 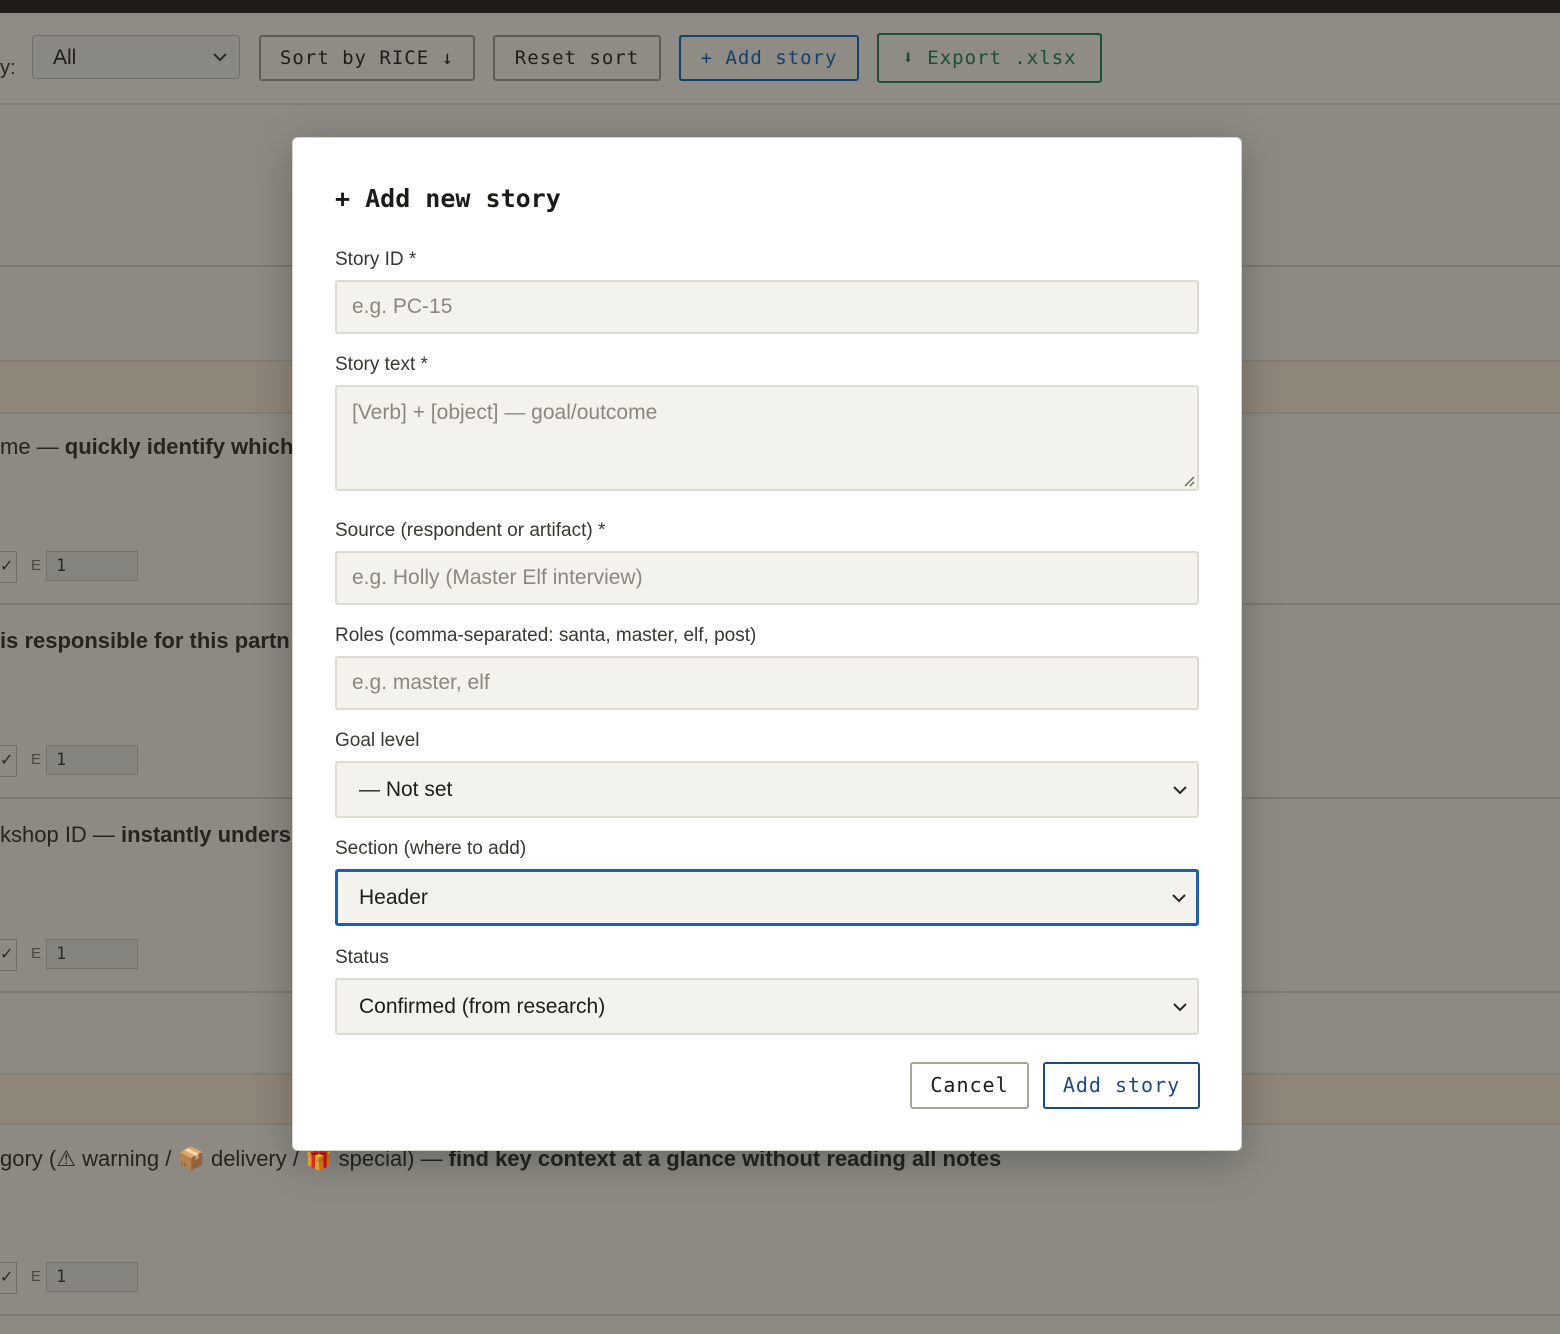 What do you see at coordinates (65, 57) in the screenshot?
I see `filter-select-value: All` at bounding box center [65, 57].